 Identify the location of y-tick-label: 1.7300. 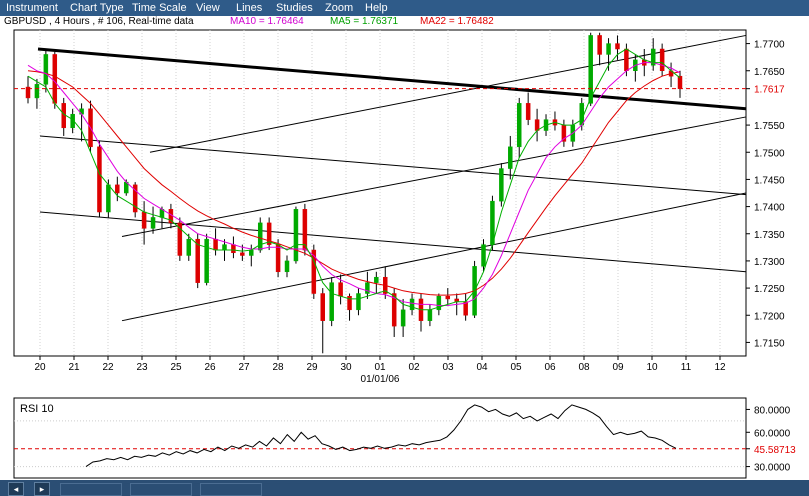
(769, 262).